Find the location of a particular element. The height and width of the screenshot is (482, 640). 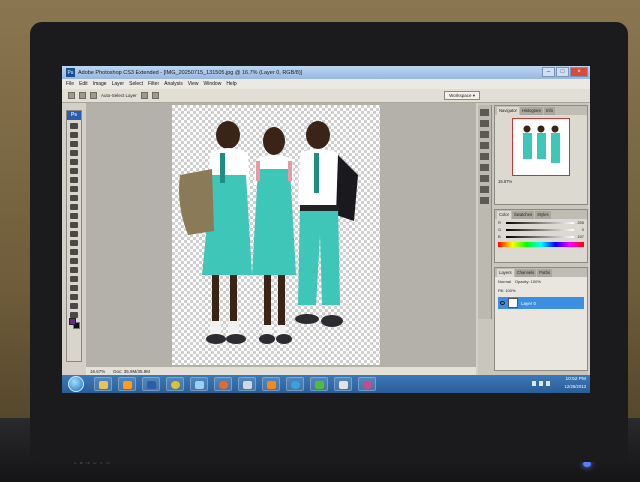

color-slider-b: B 157 is located at coordinates (541, 236).